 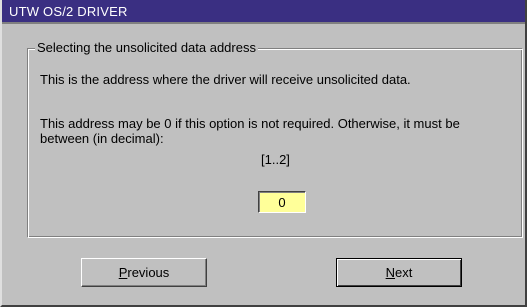 I want to click on next-label: ext, so click(x=404, y=272).